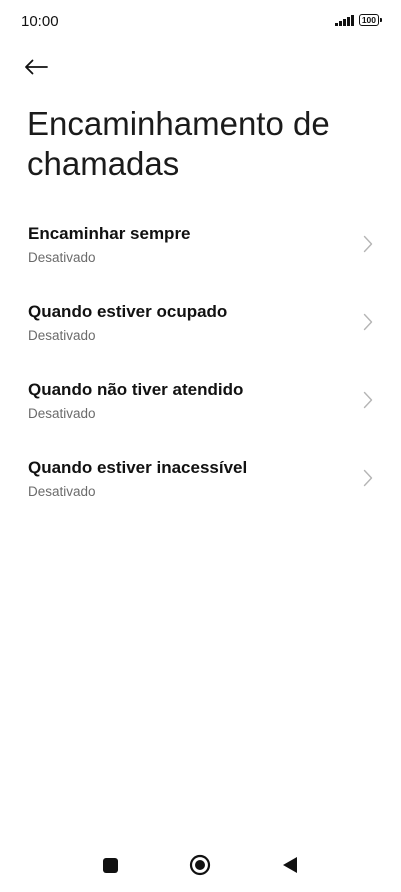  What do you see at coordinates (200, 251) in the screenshot?
I see `list-item-always-forward: Encaminhar sempre Desativado` at bounding box center [200, 251].